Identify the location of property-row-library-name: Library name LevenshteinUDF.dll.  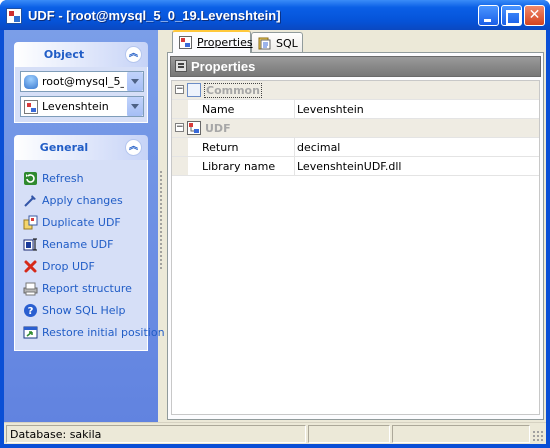
(355, 166).